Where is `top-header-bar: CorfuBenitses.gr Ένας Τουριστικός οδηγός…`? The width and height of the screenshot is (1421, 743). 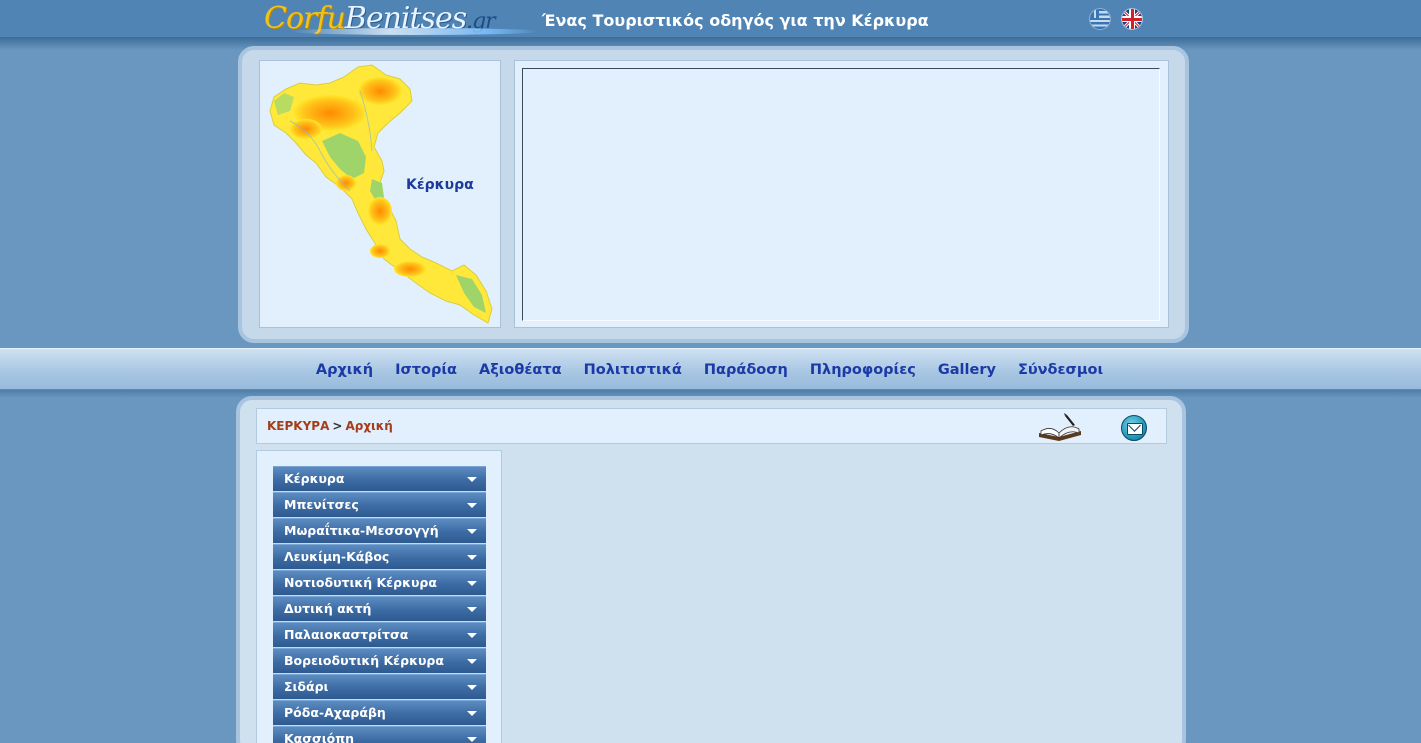 top-header-bar: CorfuBenitses.gr Ένας Τουριστικός οδηγός… is located at coordinates (710, 19).